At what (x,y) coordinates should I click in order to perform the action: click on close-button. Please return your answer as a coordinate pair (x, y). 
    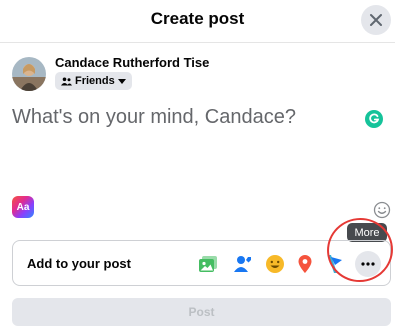
    Looking at the image, I should click on (376, 20).